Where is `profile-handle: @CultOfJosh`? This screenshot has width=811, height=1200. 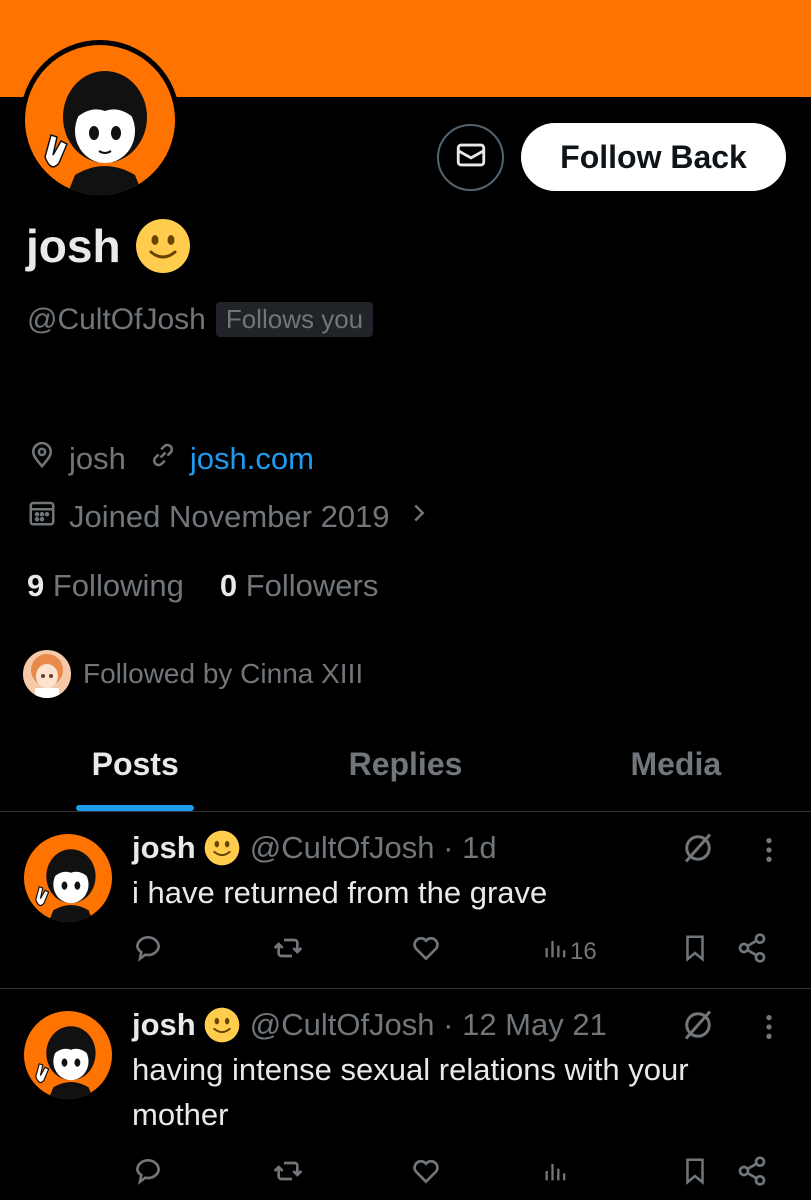 profile-handle: @CultOfJosh is located at coordinates (116, 319).